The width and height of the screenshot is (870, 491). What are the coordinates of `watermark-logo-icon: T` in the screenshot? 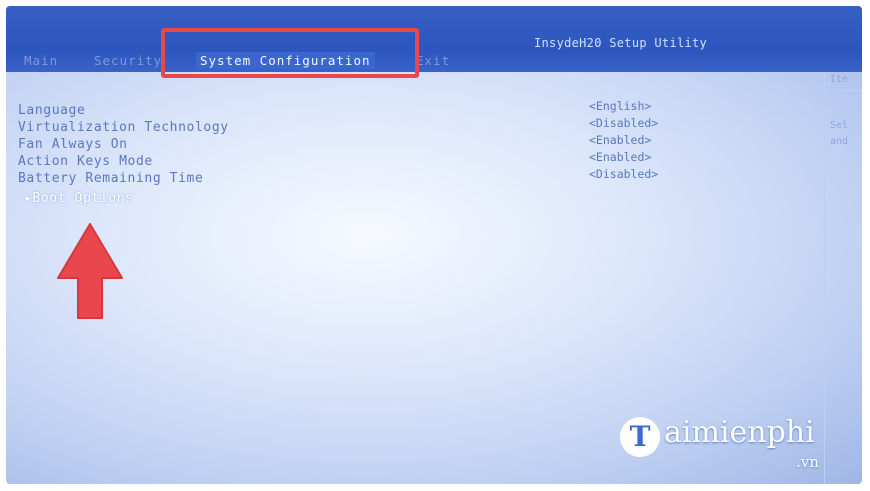 It's located at (640, 437).